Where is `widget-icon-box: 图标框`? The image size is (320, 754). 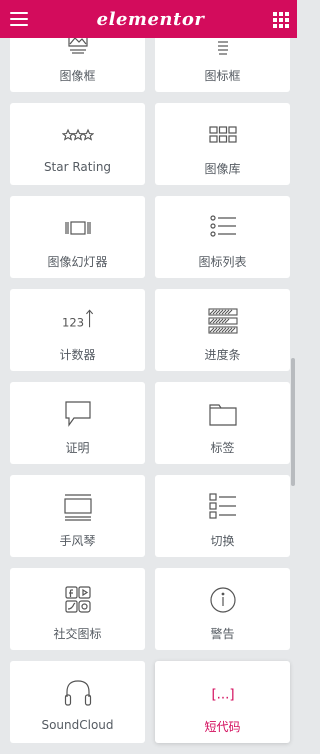
widget-icon-box: 图标框 is located at coordinates (222, 65).